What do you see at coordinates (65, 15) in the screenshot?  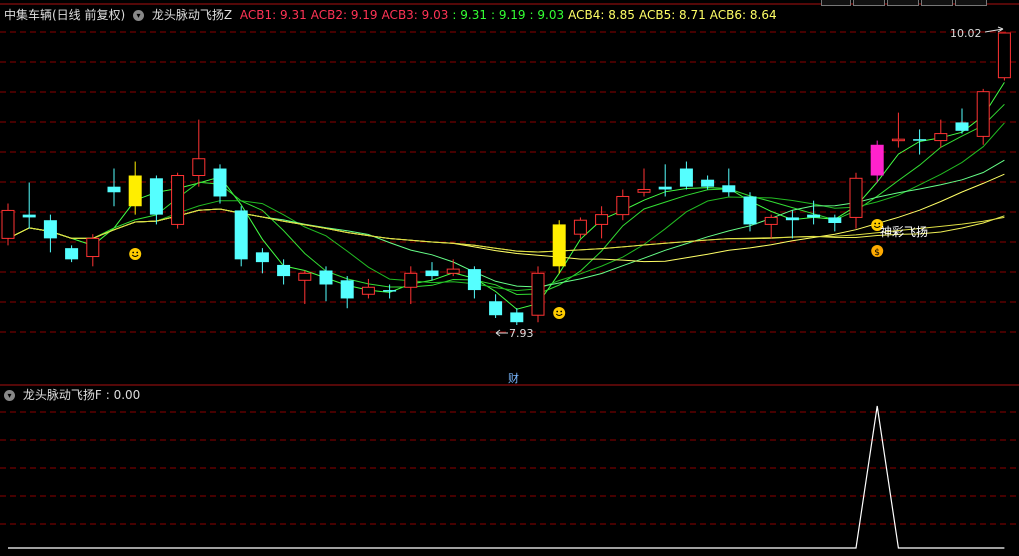 I see `stock-name: 中集车辆(日线 前复权)` at bounding box center [65, 15].